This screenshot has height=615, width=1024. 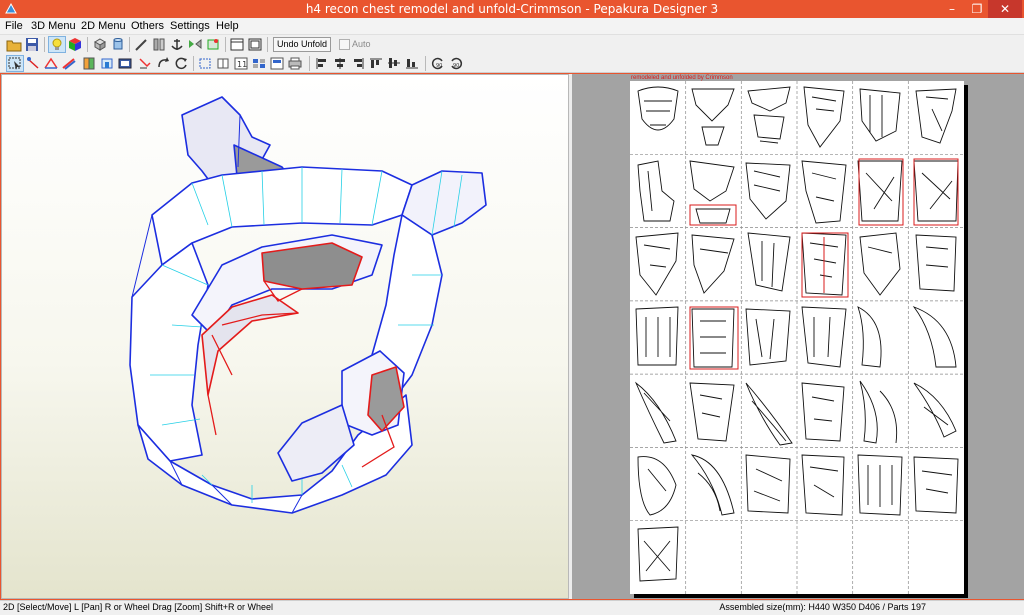 I want to click on align-left-icon, so click(x=322, y=63).